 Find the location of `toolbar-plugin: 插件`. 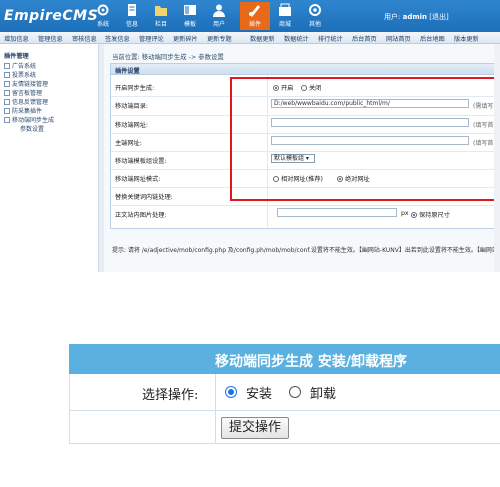

toolbar-plugin: 插件 is located at coordinates (255, 16).